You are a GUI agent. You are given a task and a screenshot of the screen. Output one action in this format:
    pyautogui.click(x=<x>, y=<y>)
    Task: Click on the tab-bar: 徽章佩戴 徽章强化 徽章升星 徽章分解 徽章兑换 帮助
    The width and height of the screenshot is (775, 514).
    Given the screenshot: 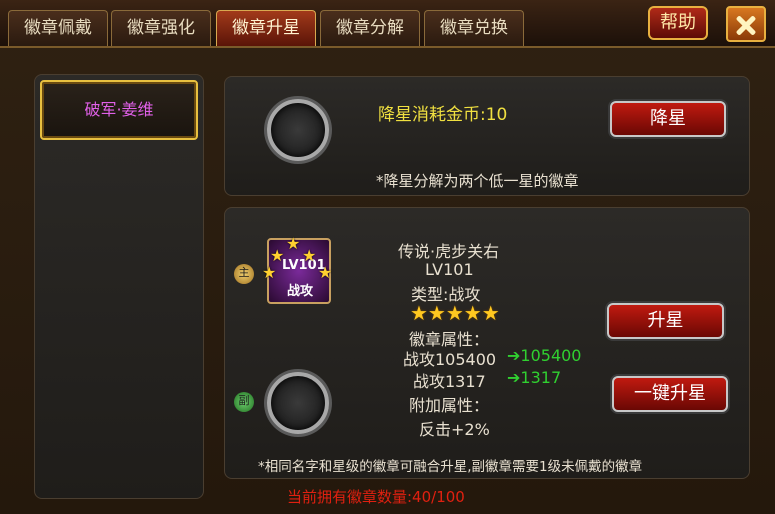 What is the action you would take?
    pyautogui.click(x=387, y=24)
    